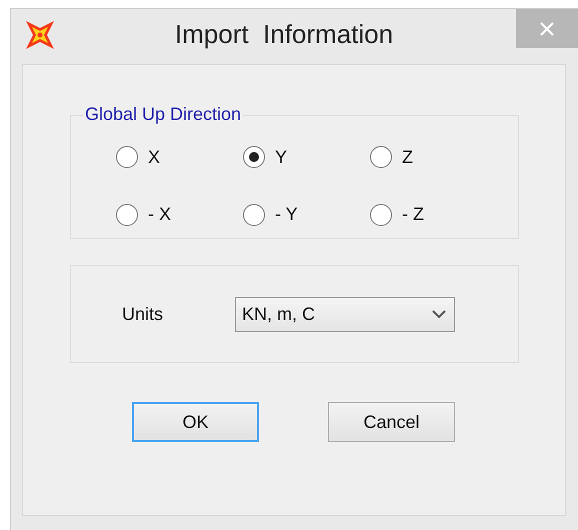  I want to click on radio-label: Z, so click(407, 157).